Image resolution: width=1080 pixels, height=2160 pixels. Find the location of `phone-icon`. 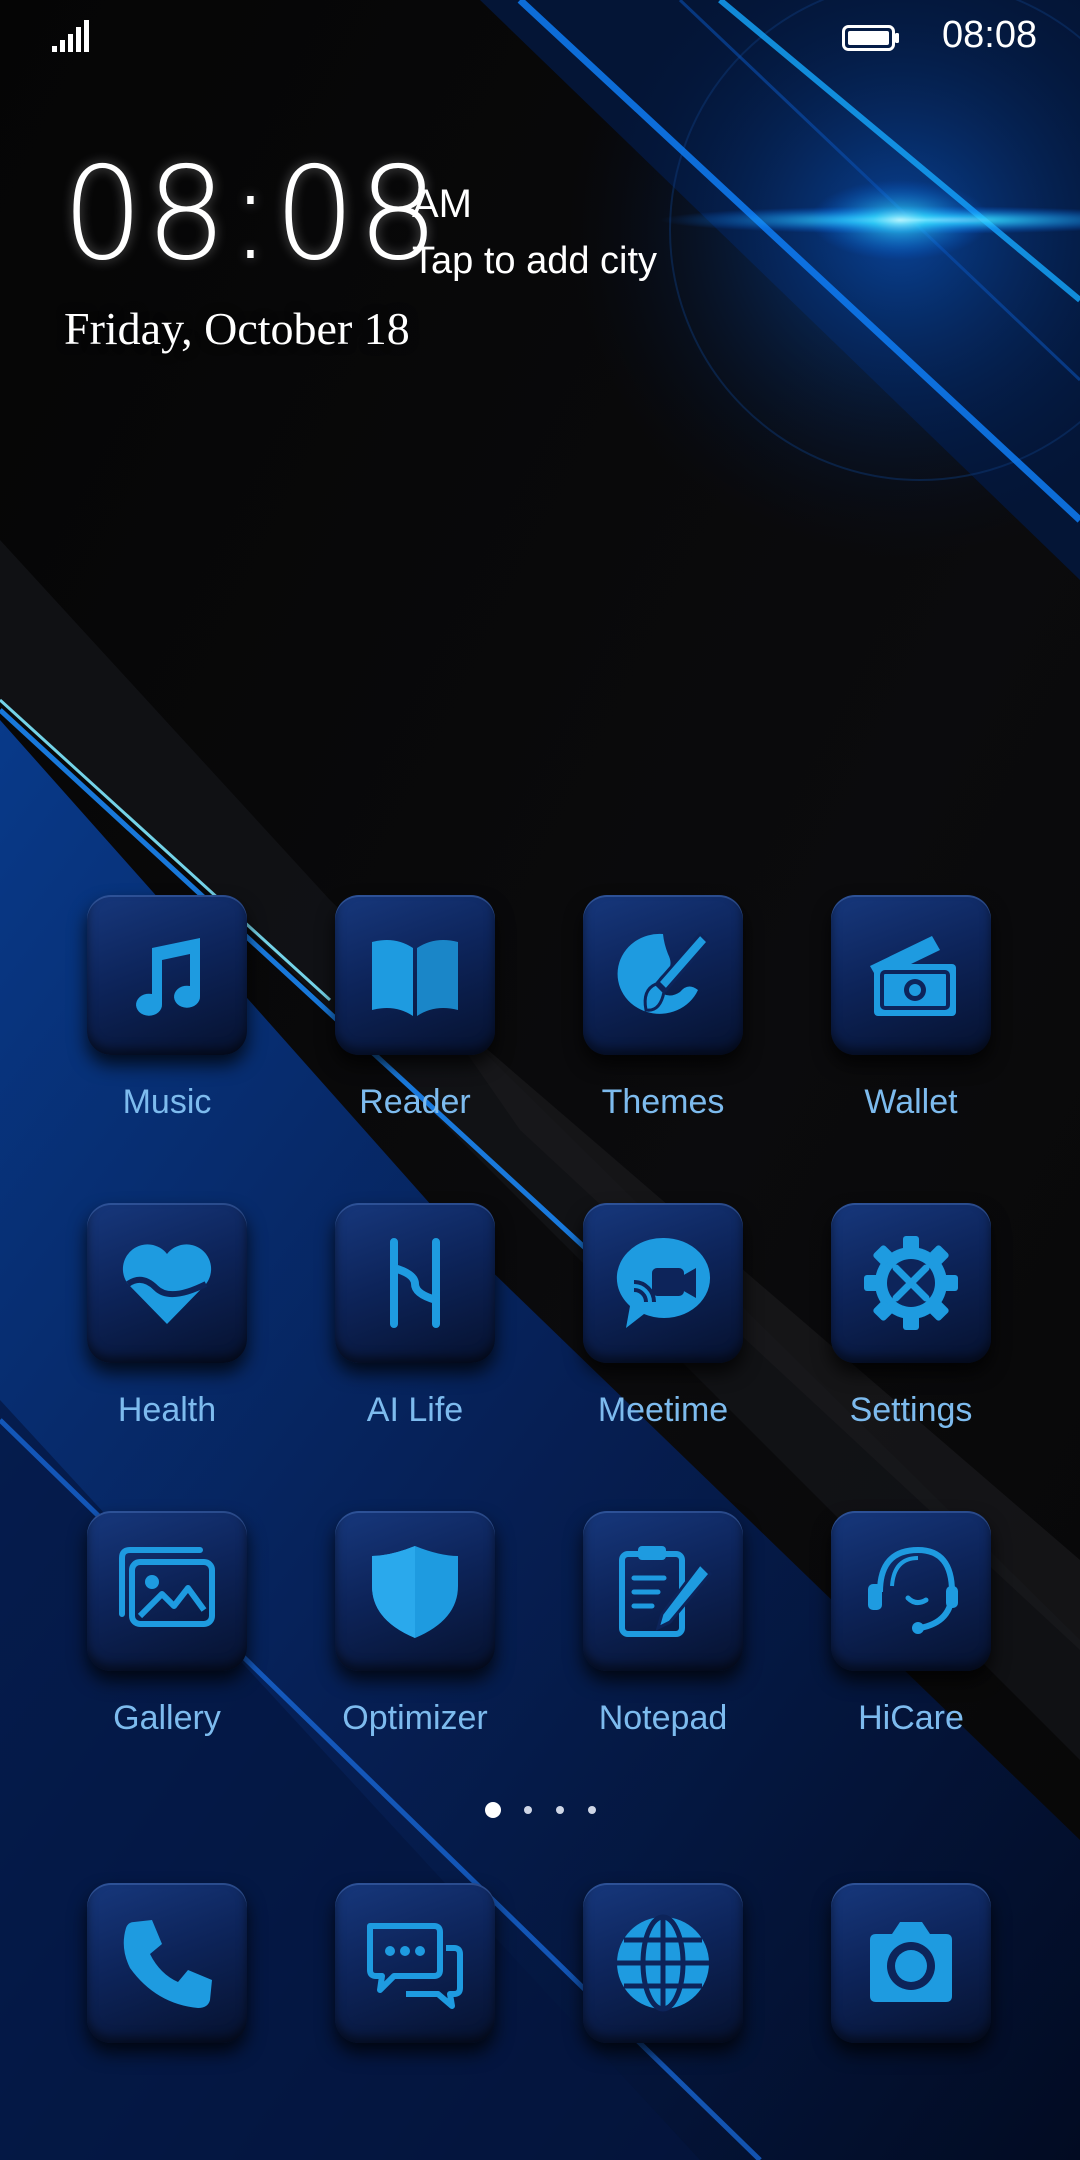

phone-icon is located at coordinates (167, 1964).